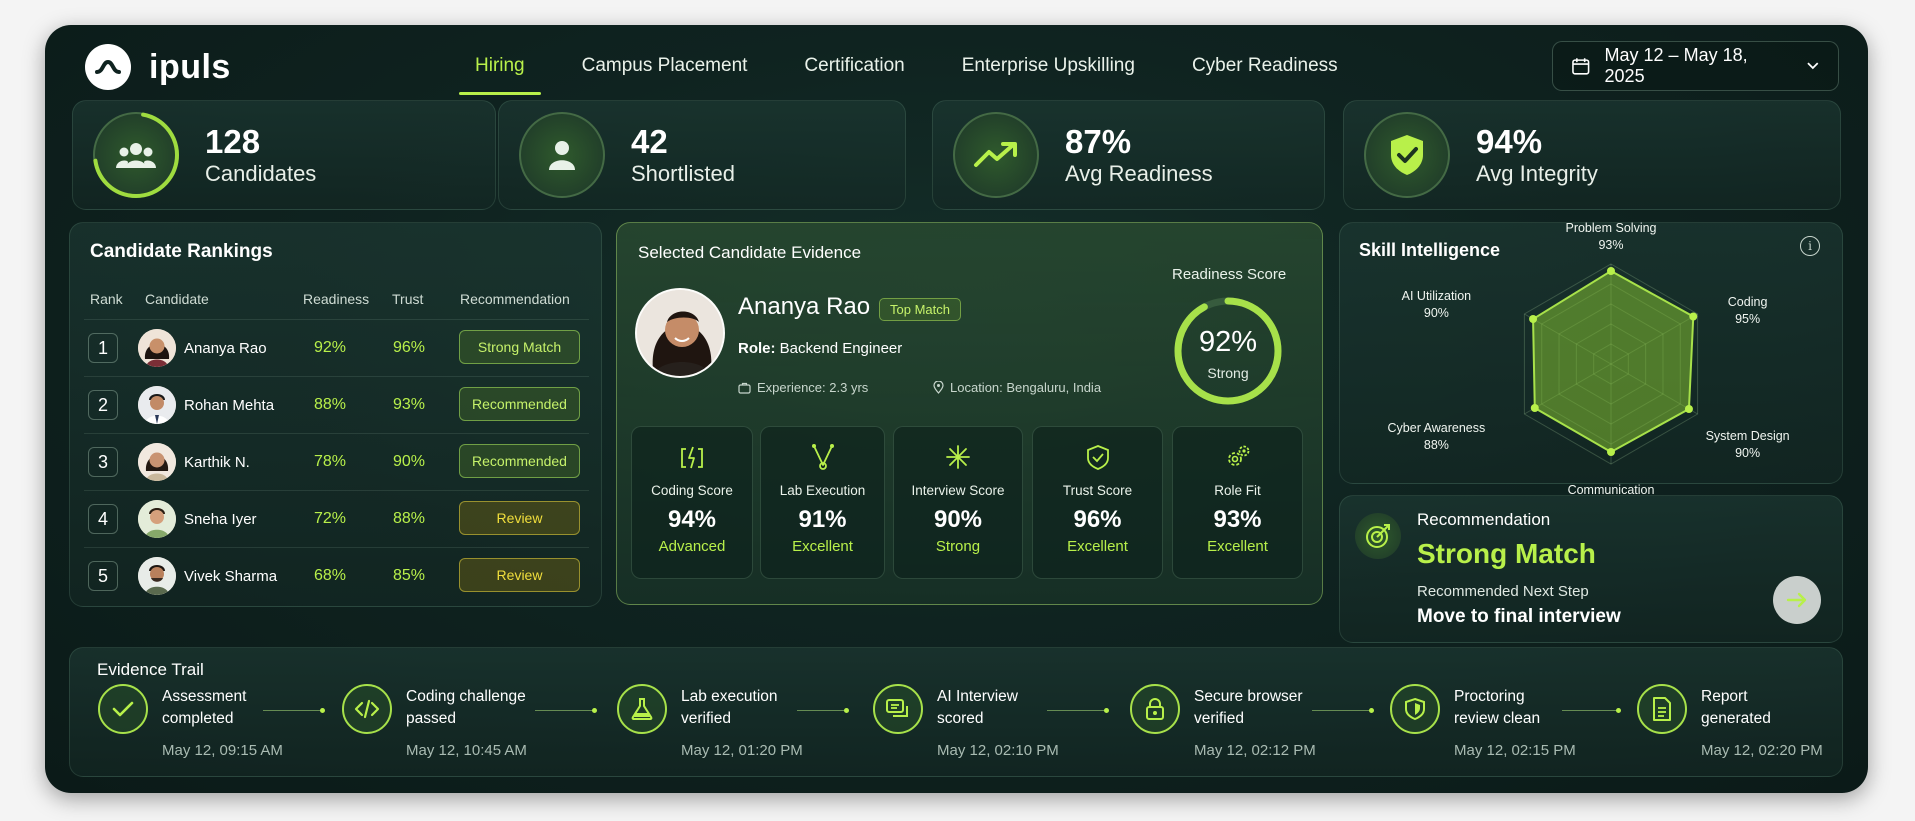  I want to click on readiness-value: 78%, so click(330, 461).